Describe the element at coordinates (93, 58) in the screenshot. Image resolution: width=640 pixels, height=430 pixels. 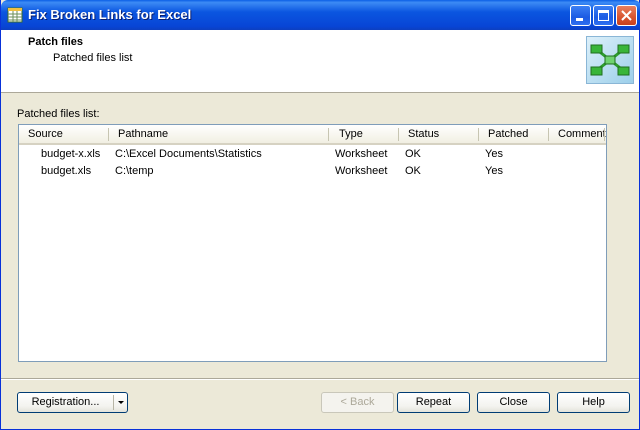
I see `page-subtitle: Patched files list` at that location.